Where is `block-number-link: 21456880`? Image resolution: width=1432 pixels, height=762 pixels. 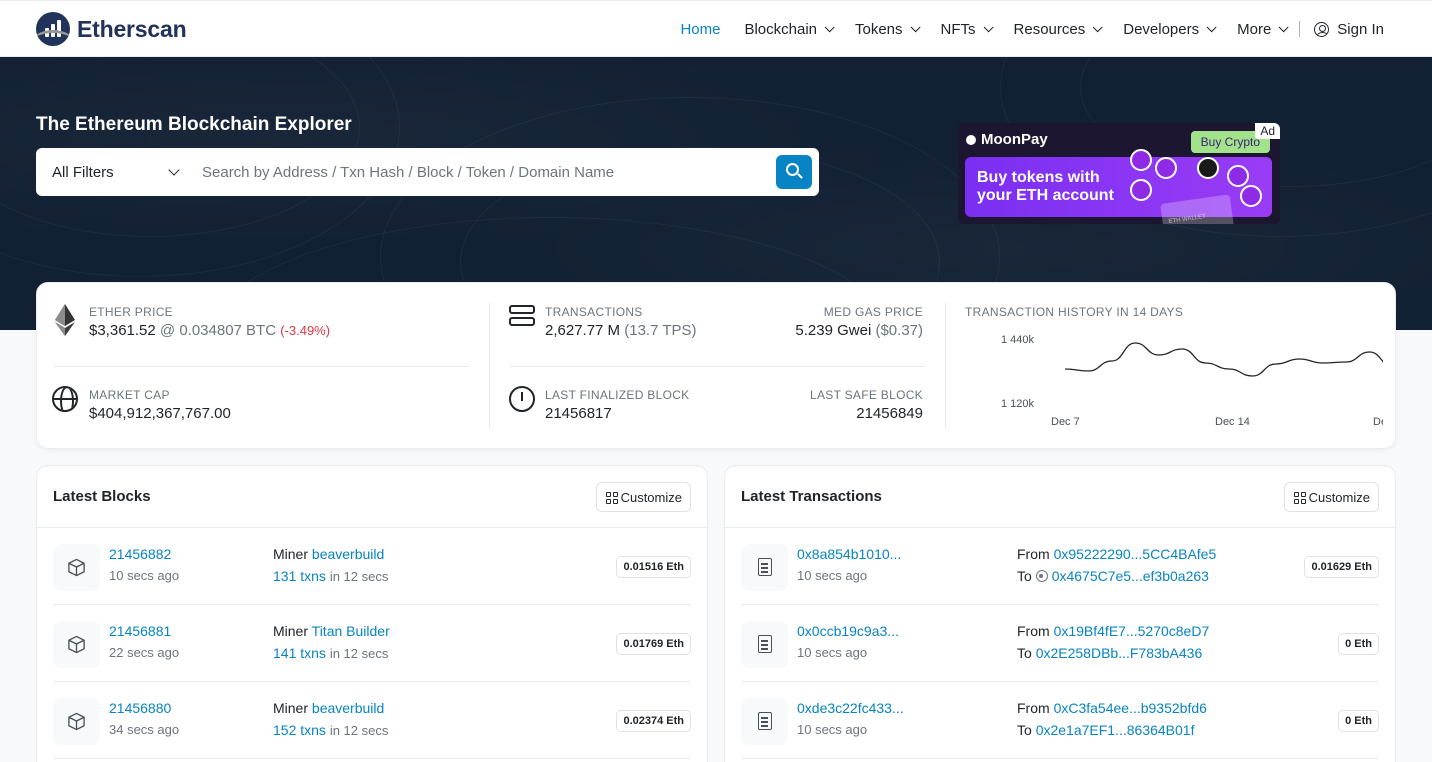 block-number-link: 21456880 is located at coordinates (140, 708).